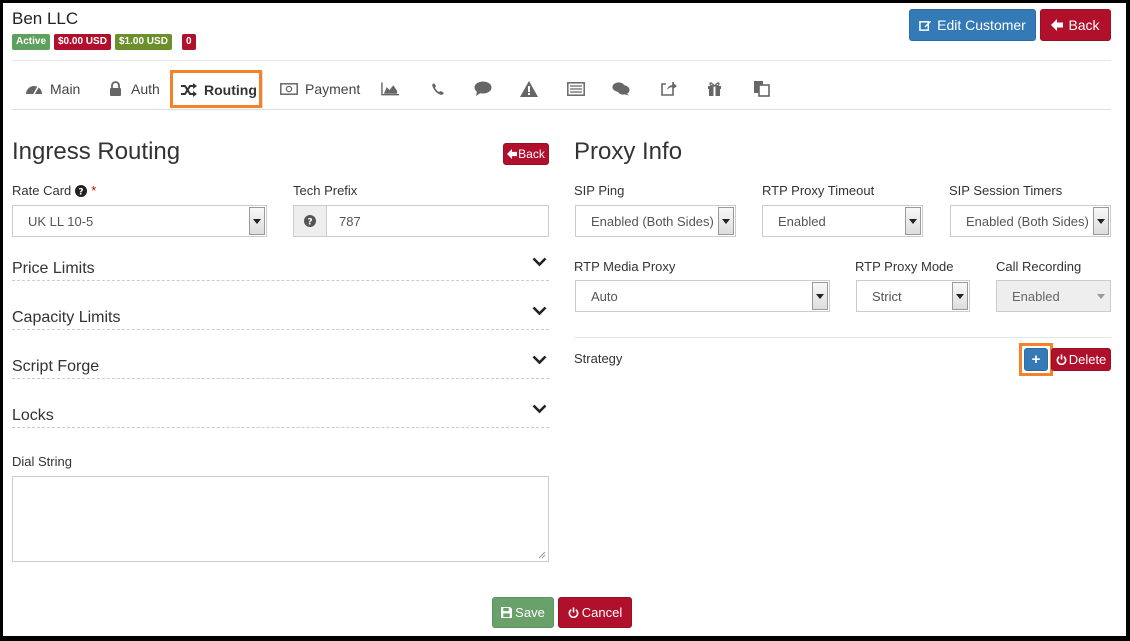  Describe the element at coordinates (981, 25) in the screenshot. I see `edit-customer-label: Edit Customer` at that location.